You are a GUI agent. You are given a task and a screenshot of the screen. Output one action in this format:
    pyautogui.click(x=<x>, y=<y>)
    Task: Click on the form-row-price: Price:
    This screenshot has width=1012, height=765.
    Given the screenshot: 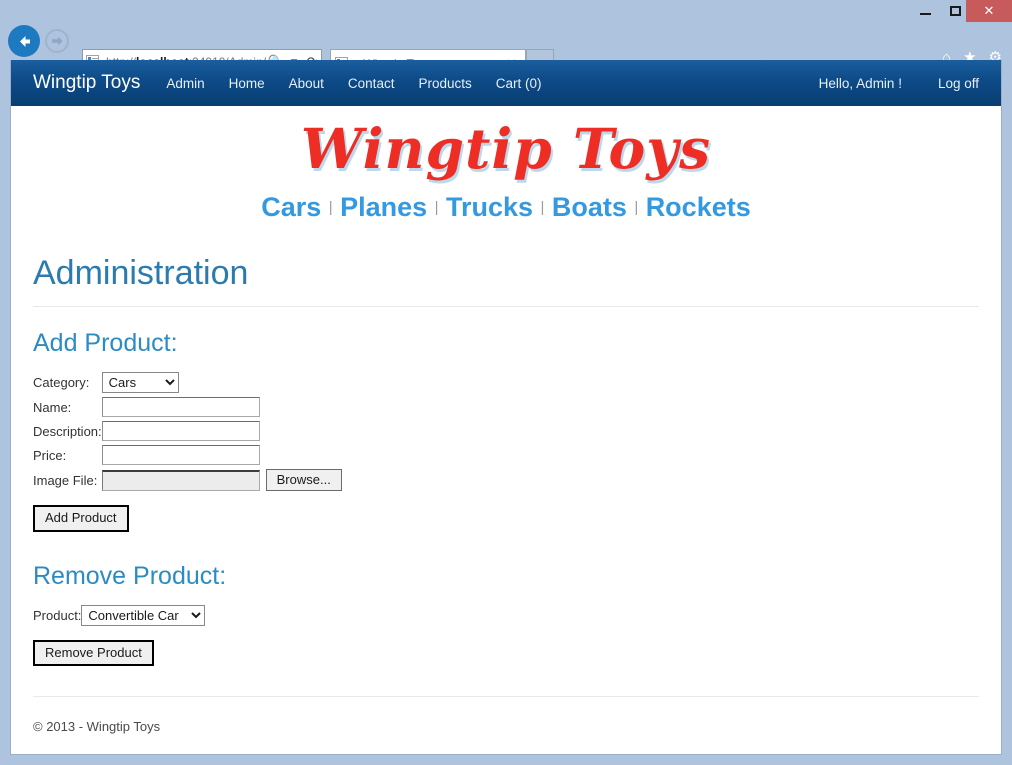 What is the action you would take?
    pyautogui.click(x=187, y=457)
    